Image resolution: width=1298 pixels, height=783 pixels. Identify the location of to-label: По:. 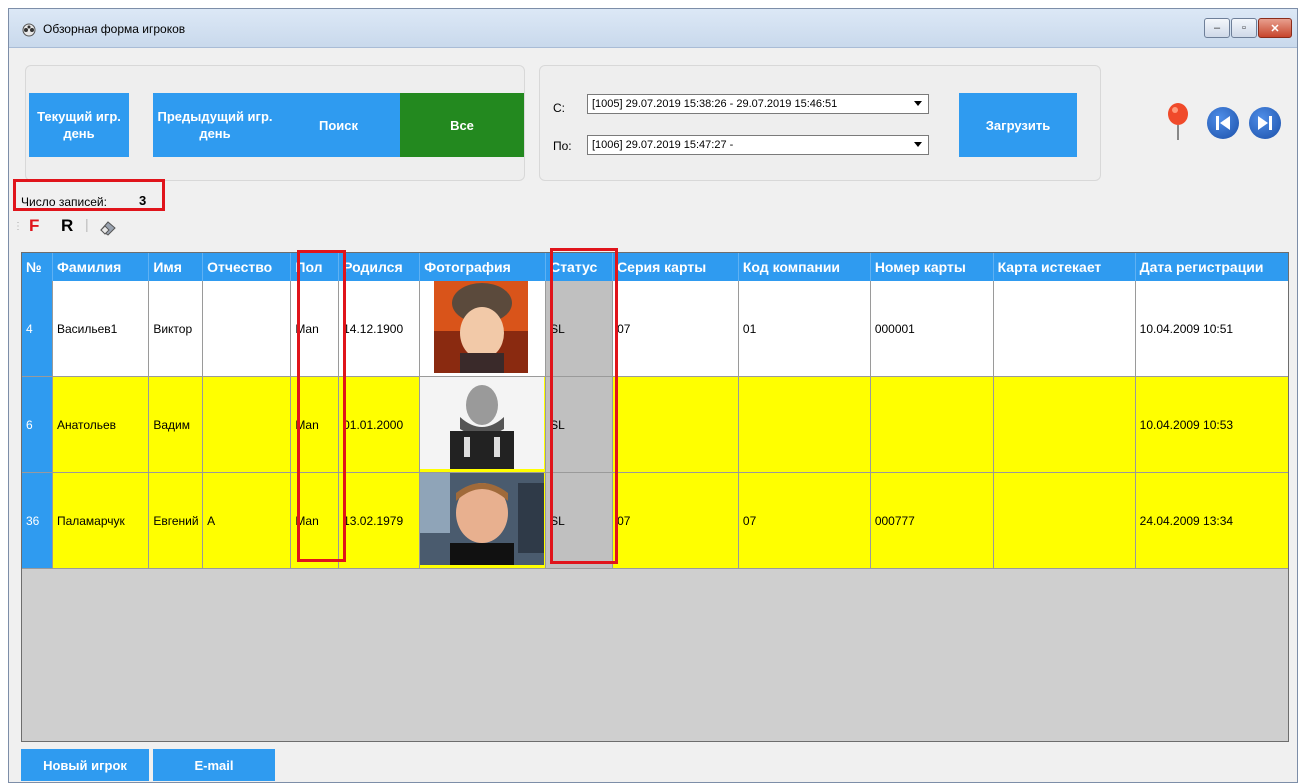
(562, 146).